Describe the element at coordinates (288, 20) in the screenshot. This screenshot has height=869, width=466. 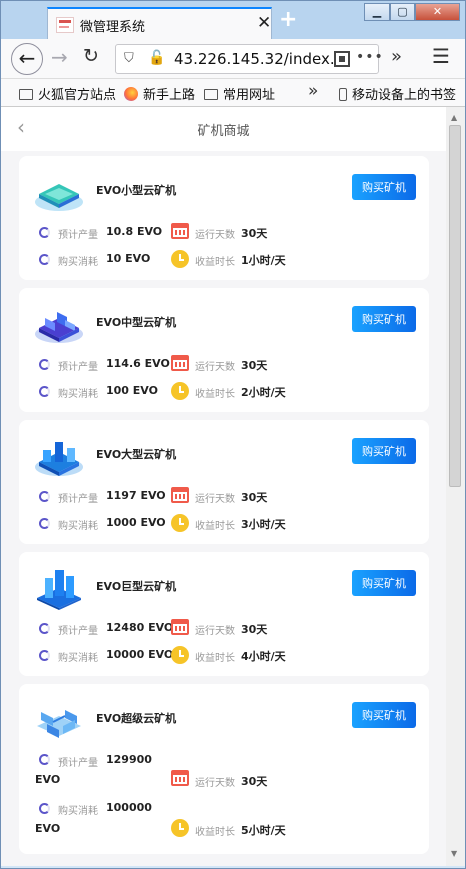
I see `new-tab-button: +` at that location.